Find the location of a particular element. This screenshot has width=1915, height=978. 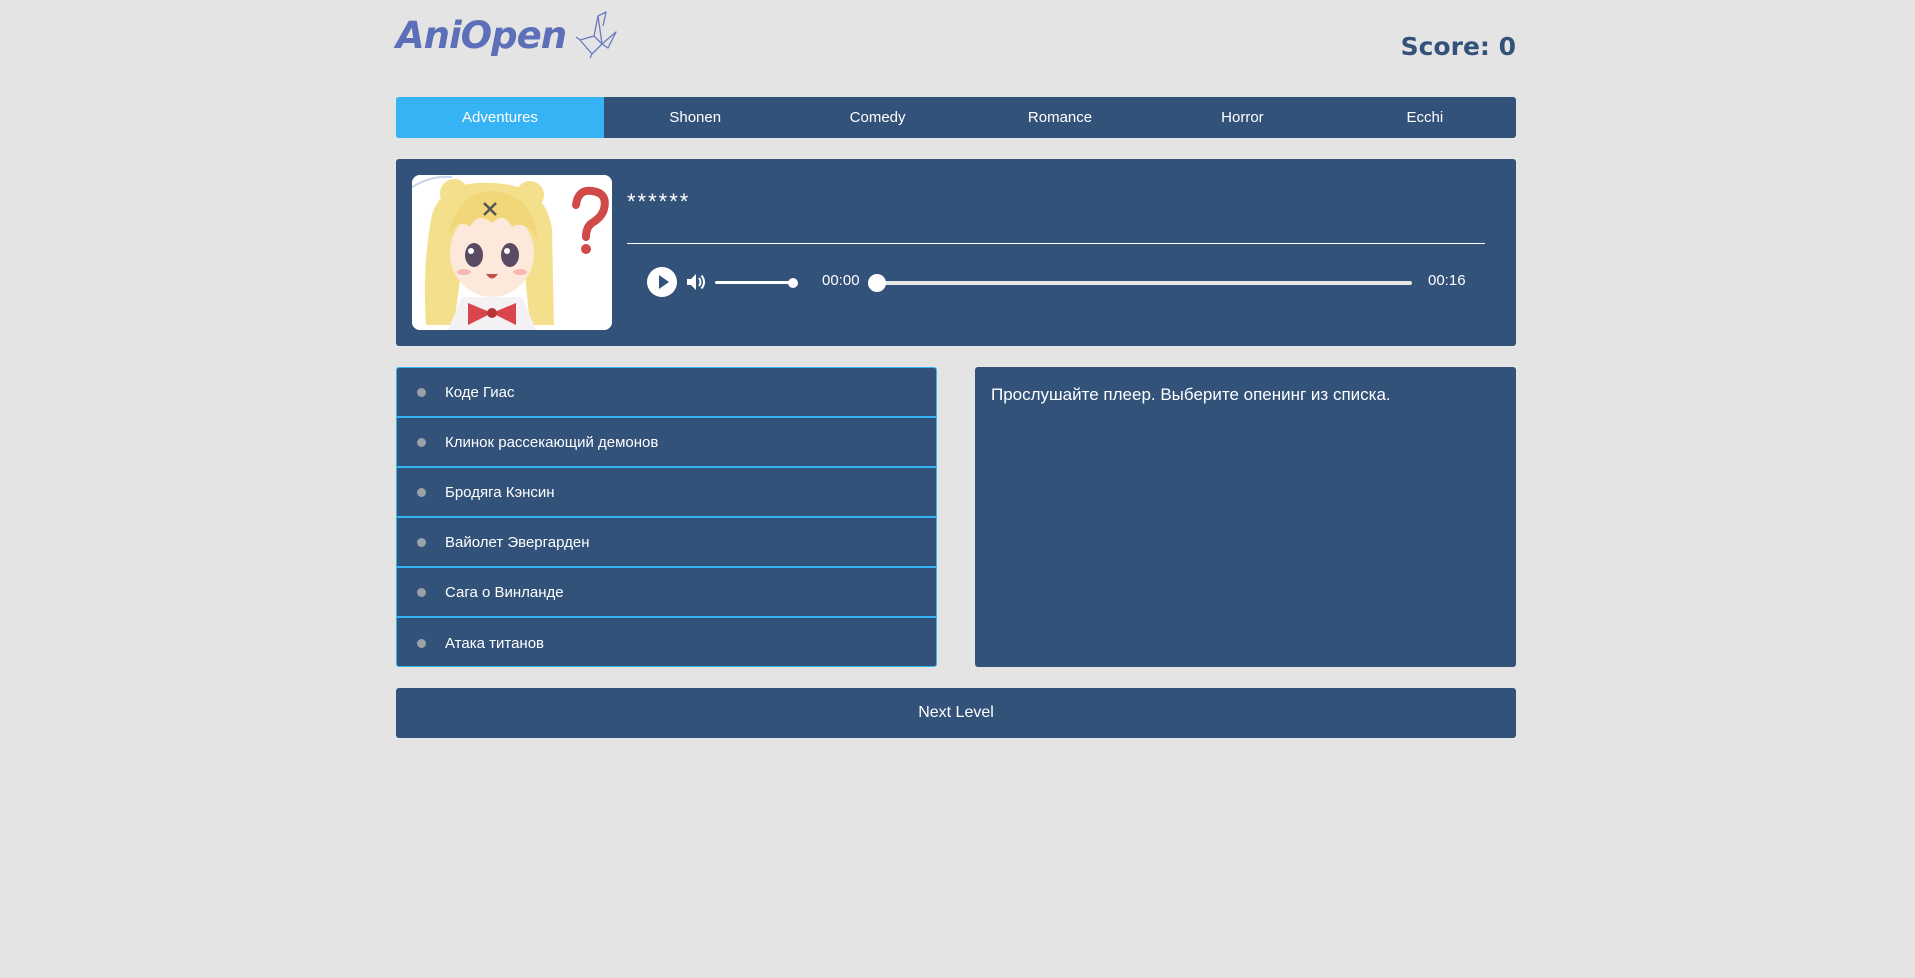

tab-comedy: Comedy is located at coordinates (877, 117).